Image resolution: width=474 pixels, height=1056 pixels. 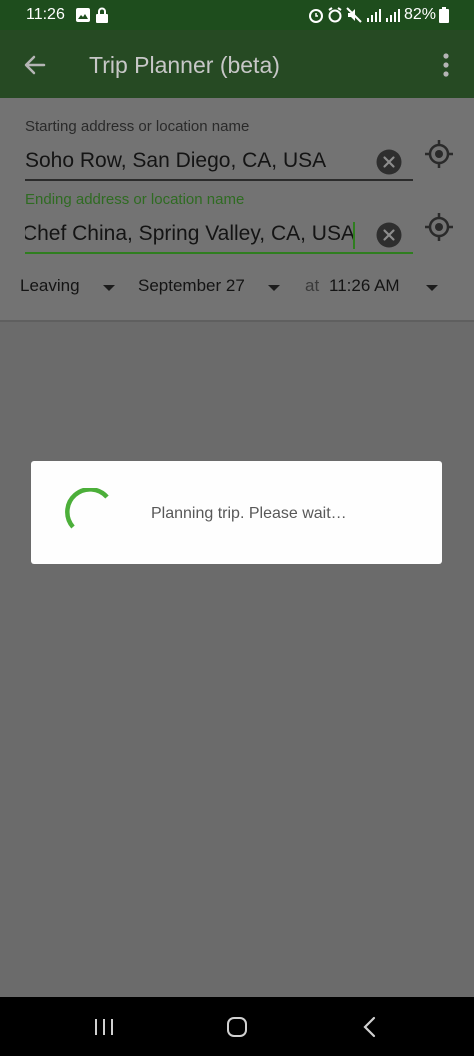 I want to click on mode-chevron-down-icon, so click(x=109, y=288).